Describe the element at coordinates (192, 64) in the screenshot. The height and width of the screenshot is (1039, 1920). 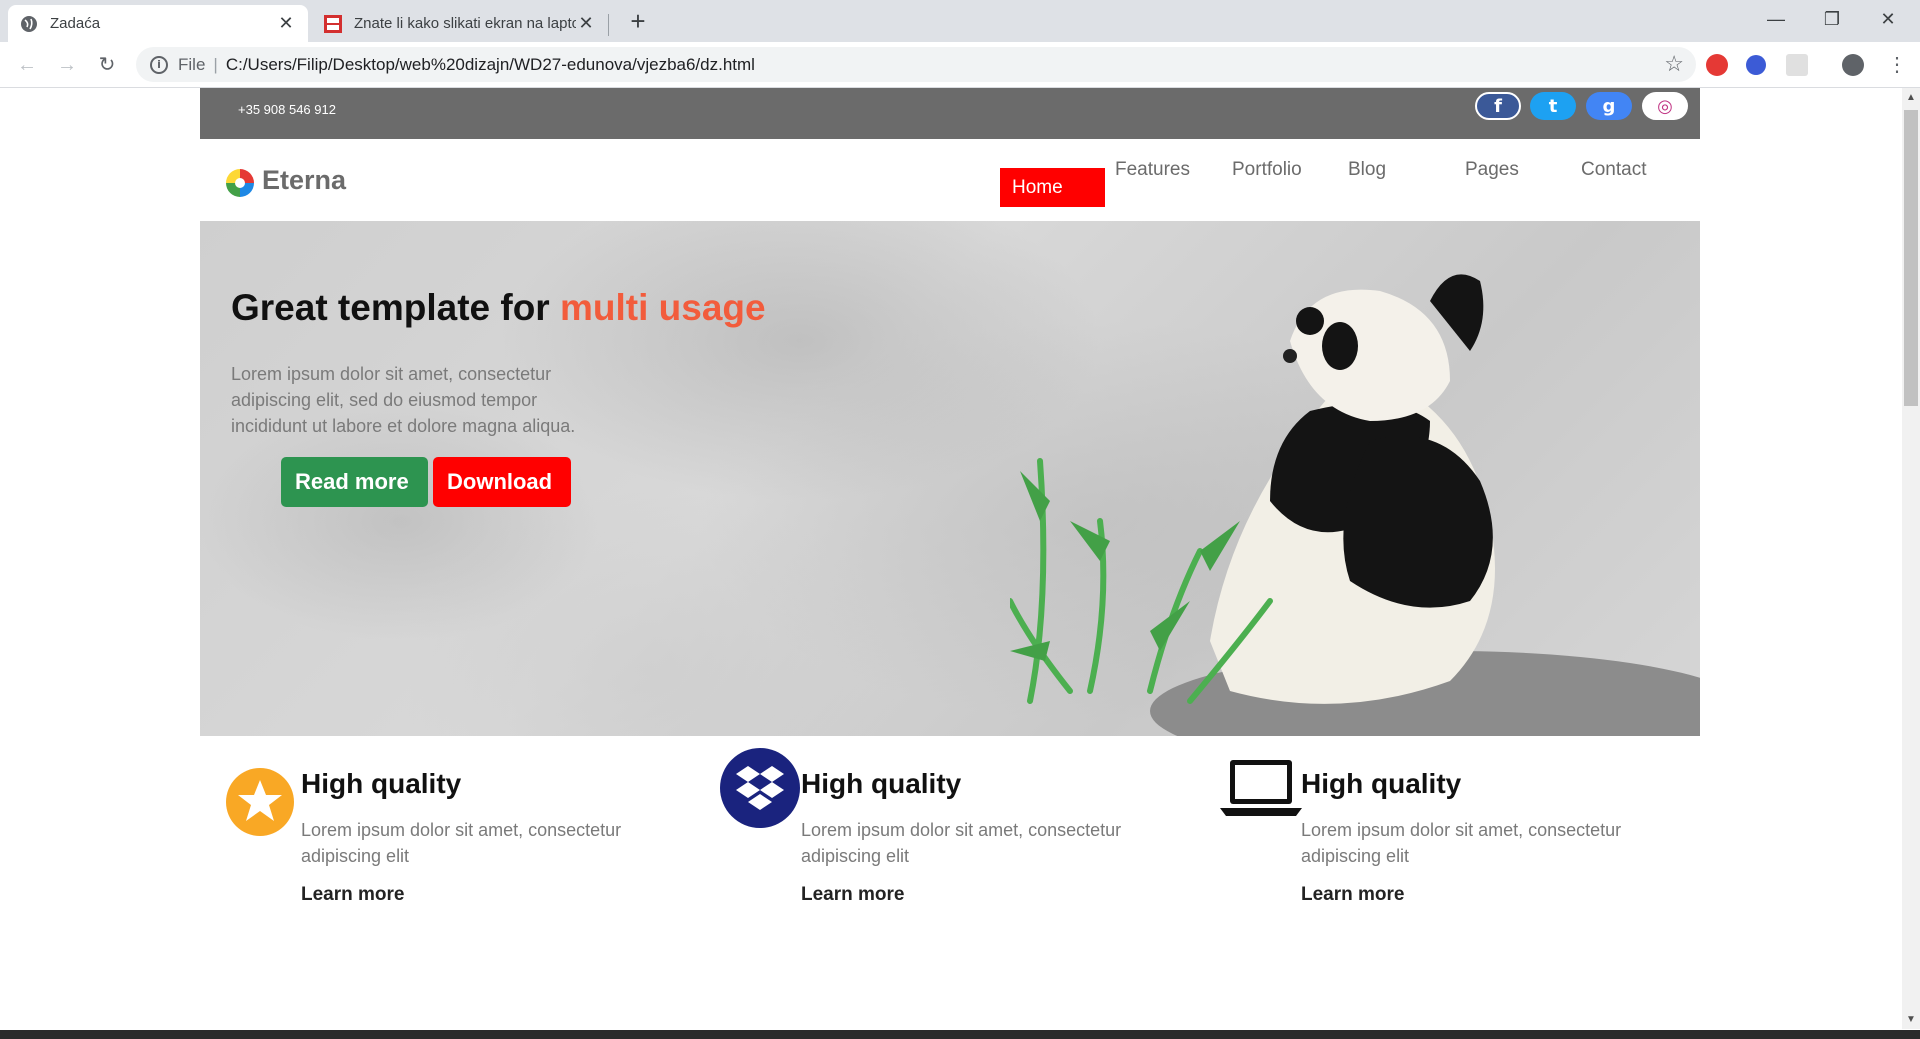
I see `scheme-label: File` at that location.